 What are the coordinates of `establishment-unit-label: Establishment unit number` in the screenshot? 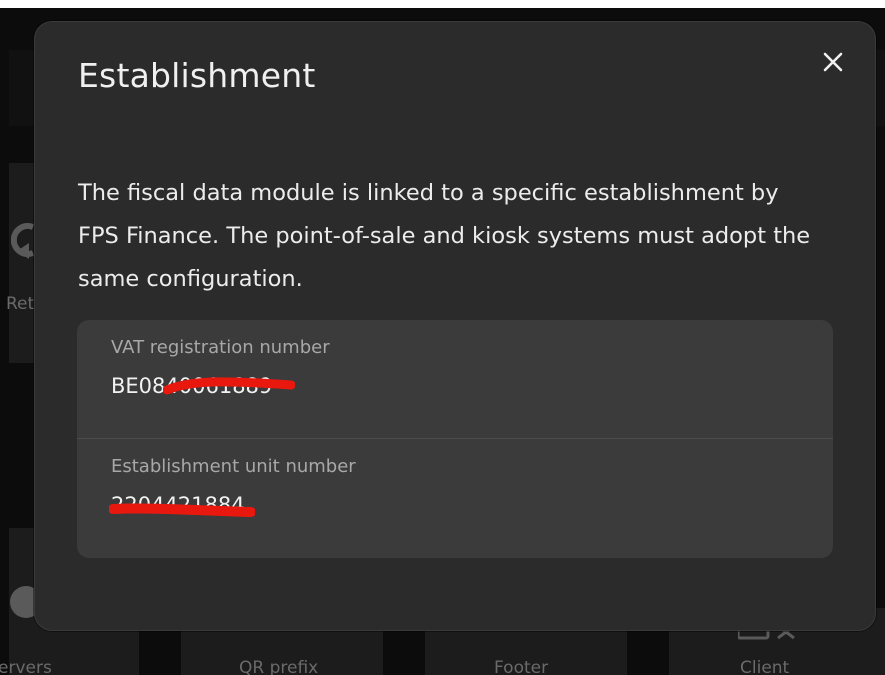 It's located at (233, 466).